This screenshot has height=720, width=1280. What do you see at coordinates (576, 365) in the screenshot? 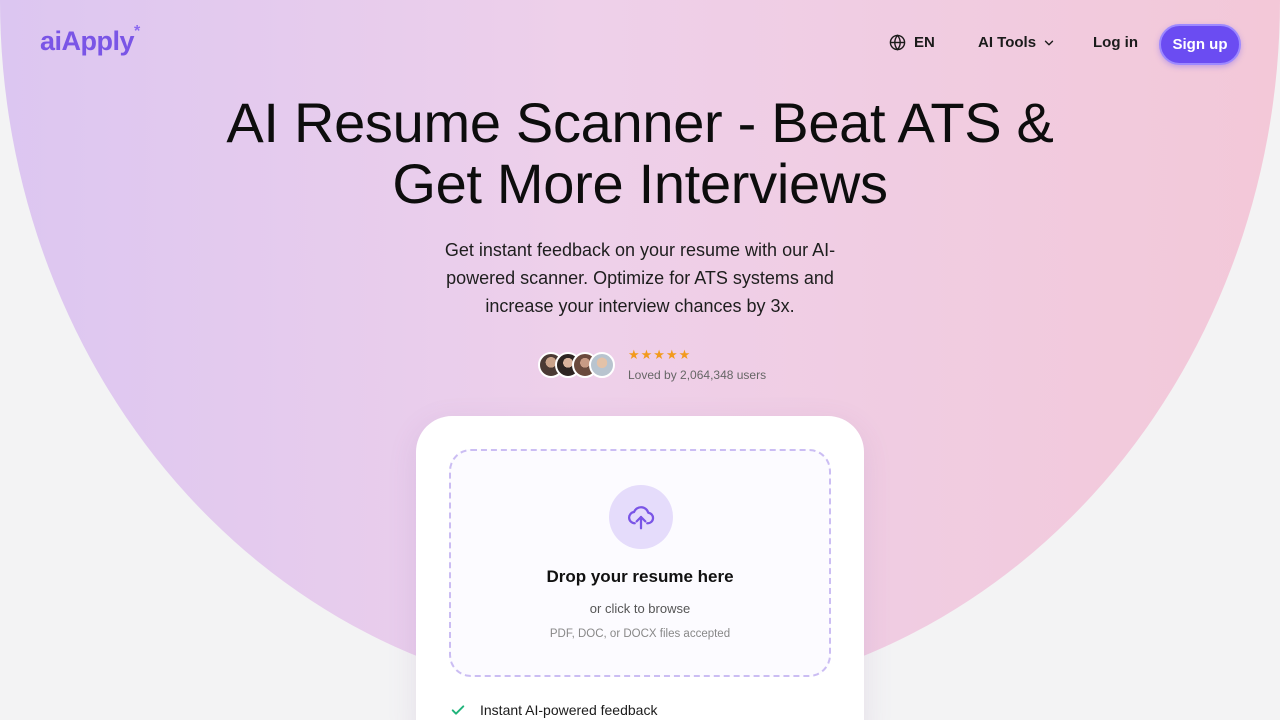
I see `user-avatars` at bounding box center [576, 365].